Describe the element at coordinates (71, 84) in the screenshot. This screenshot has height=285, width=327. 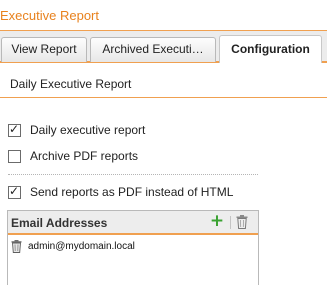
I see `section-title: Daily Executive Report` at that location.